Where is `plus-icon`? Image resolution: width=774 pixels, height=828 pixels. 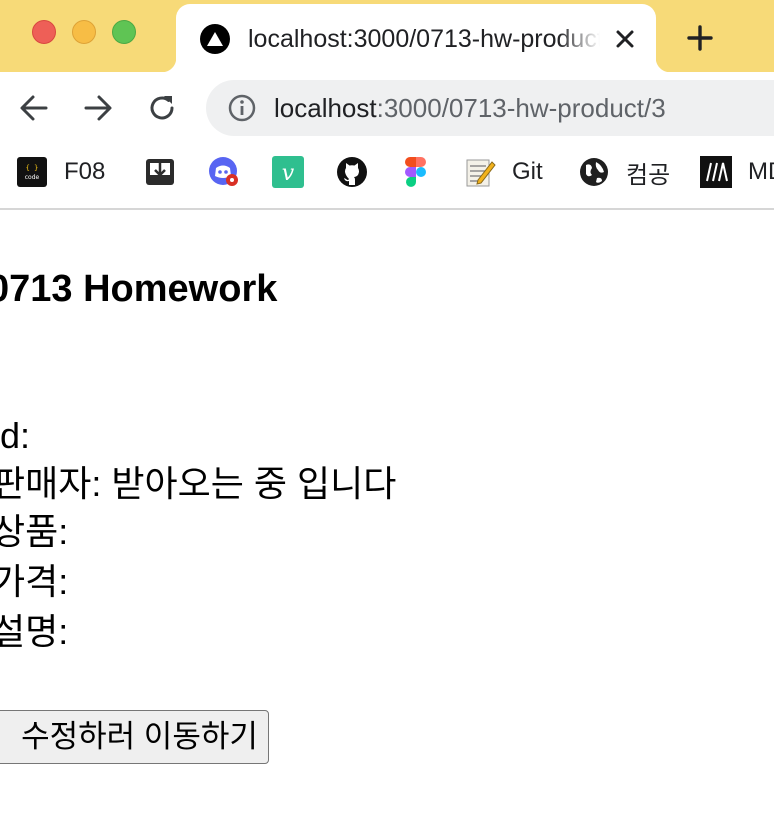
plus-icon is located at coordinates (700, 38).